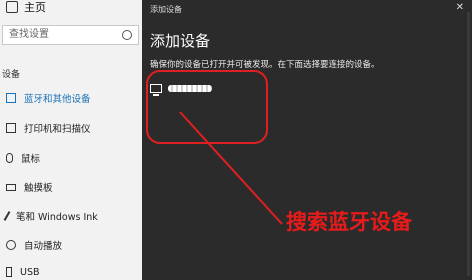  I want to click on annotation-label: 搜索蓝牙设备, so click(349, 222).